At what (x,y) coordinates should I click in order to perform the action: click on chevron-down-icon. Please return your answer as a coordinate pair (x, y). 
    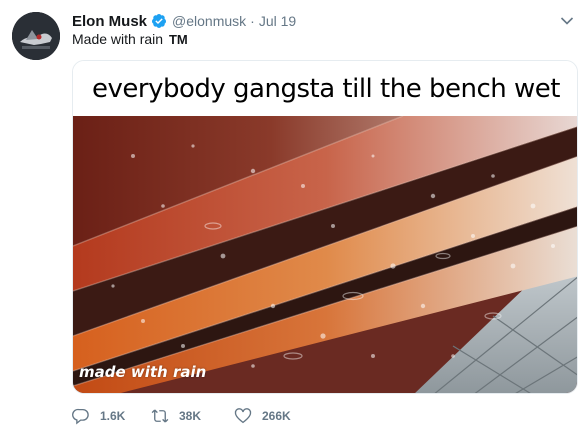
    Looking at the image, I should click on (567, 21).